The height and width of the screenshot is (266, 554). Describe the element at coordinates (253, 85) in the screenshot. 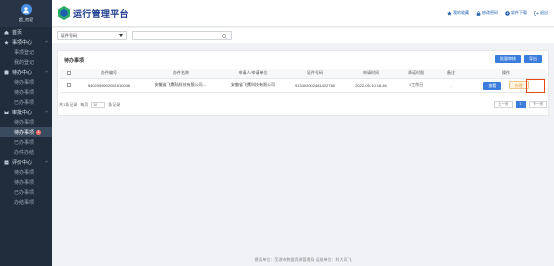

I see `cell-applicant: 安徽省飞鹰科技有限公司` at that location.